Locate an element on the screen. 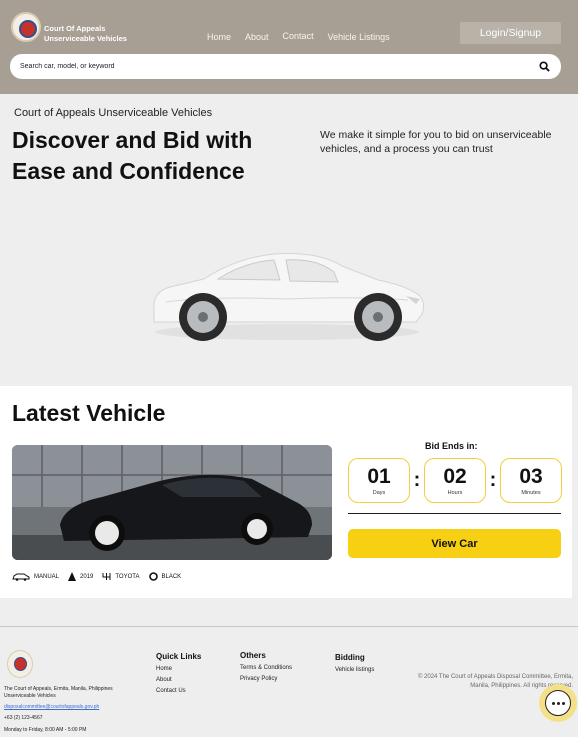 The width and height of the screenshot is (578, 737). countdown-minutes: 03 Minutes is located at coordinates (531, 480).